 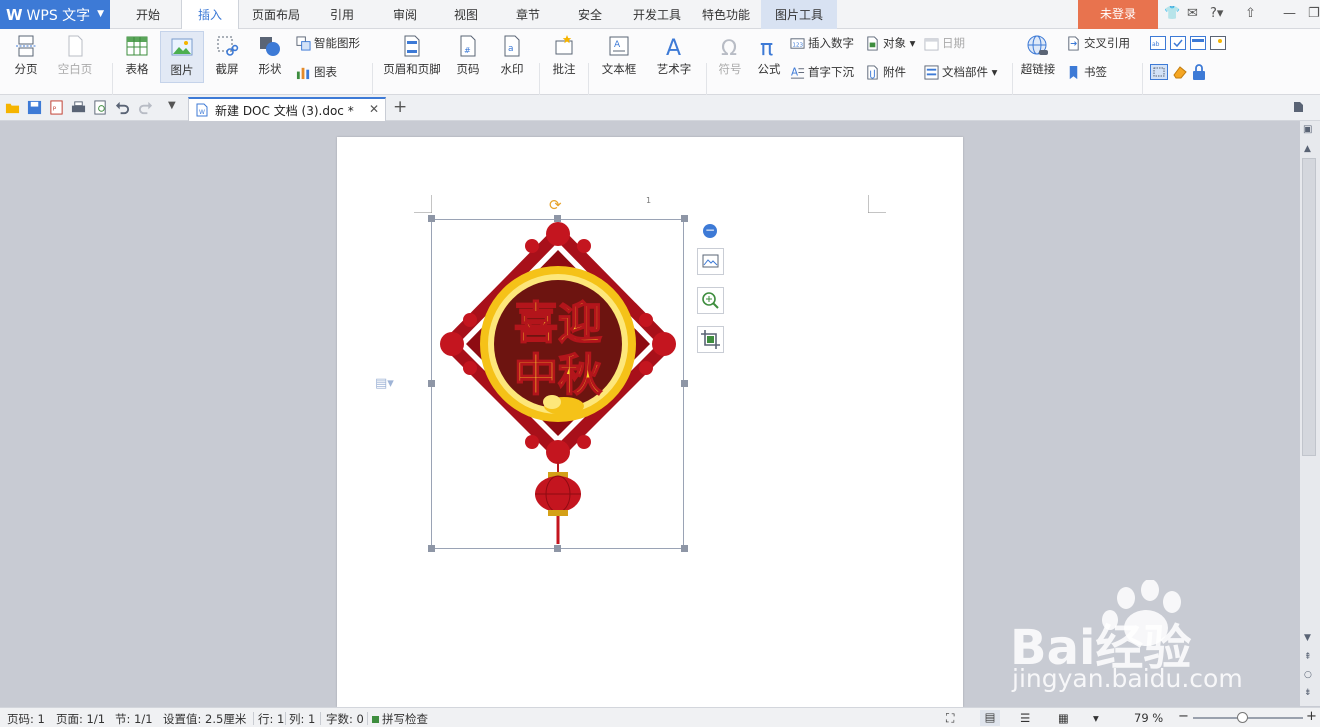 What do you see at coordinates (890, 43) in the screenshot?
I see `object-button: 对象 ▾` at bounding box center [890, 43].